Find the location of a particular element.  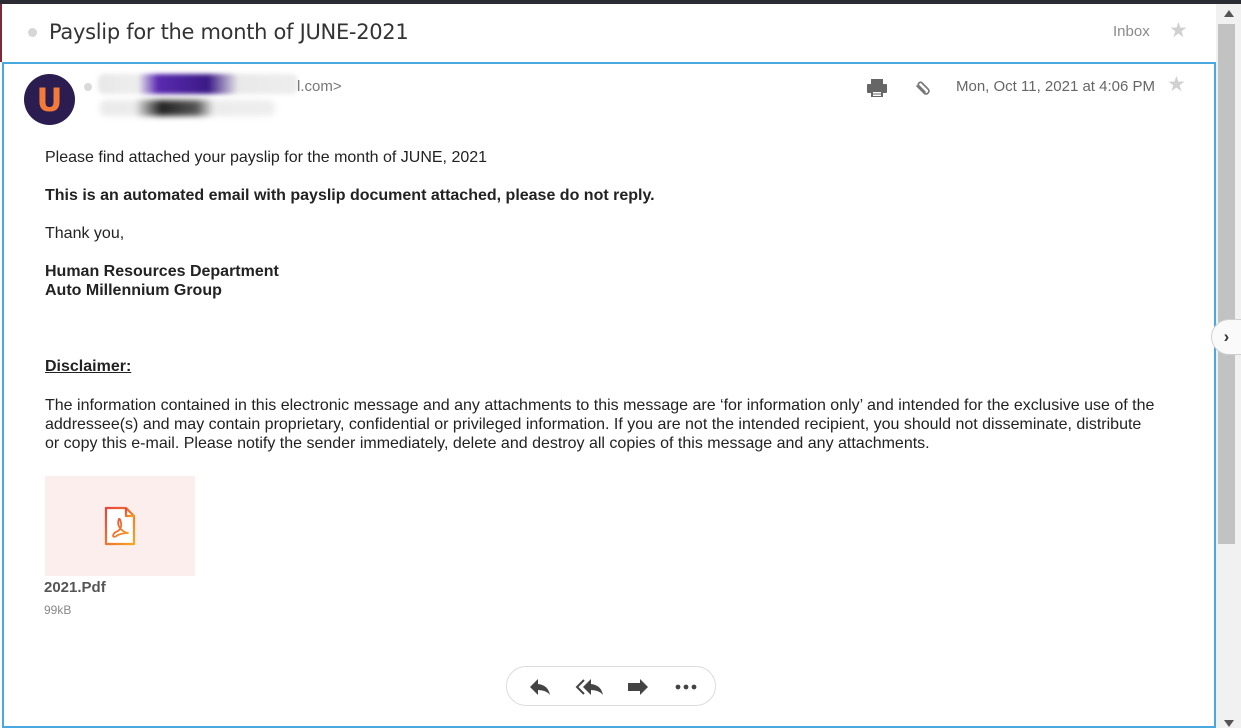

next-message-button: › is located at coordinates (1226, 337).